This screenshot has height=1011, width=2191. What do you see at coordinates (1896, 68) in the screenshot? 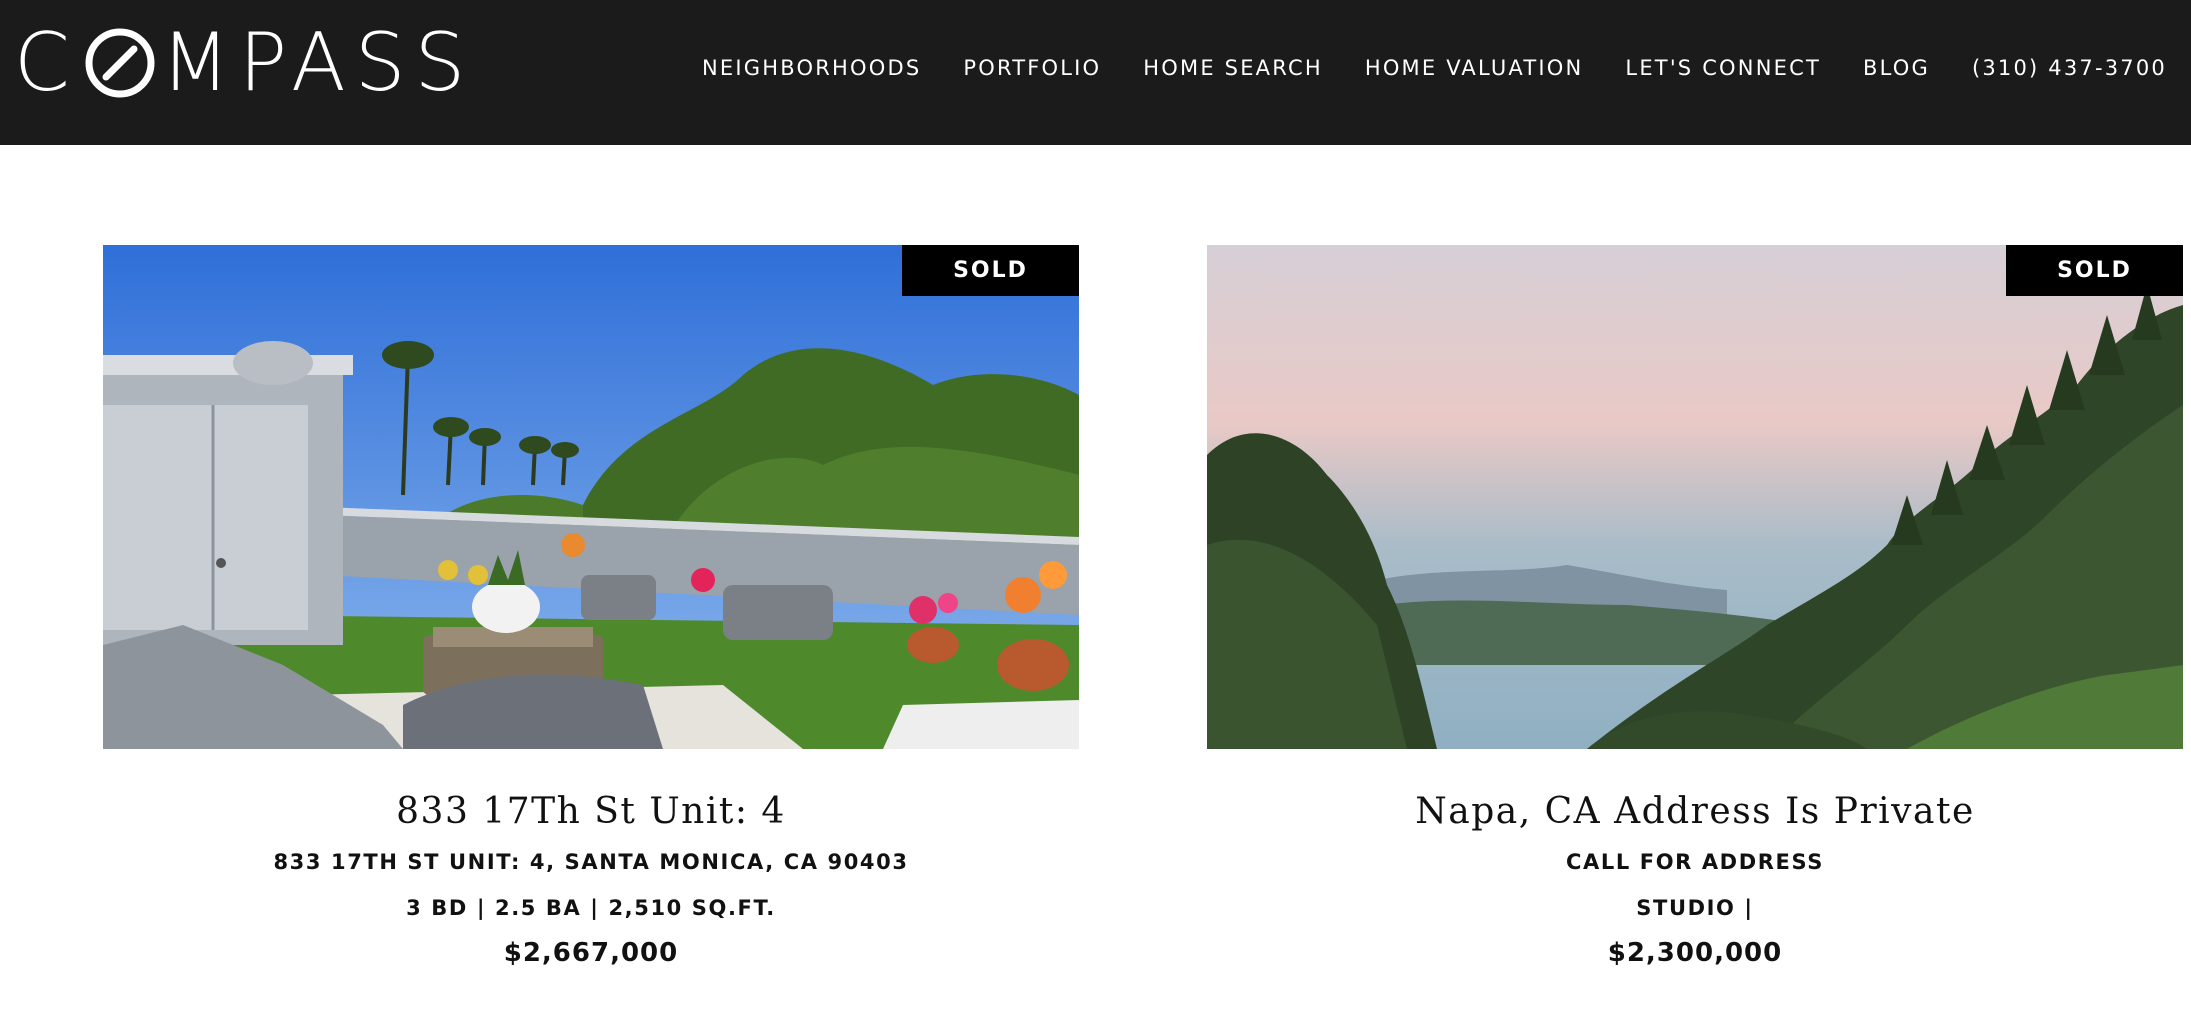
I see `nav-blog: BLOG` at bounding box center [1896, 68].